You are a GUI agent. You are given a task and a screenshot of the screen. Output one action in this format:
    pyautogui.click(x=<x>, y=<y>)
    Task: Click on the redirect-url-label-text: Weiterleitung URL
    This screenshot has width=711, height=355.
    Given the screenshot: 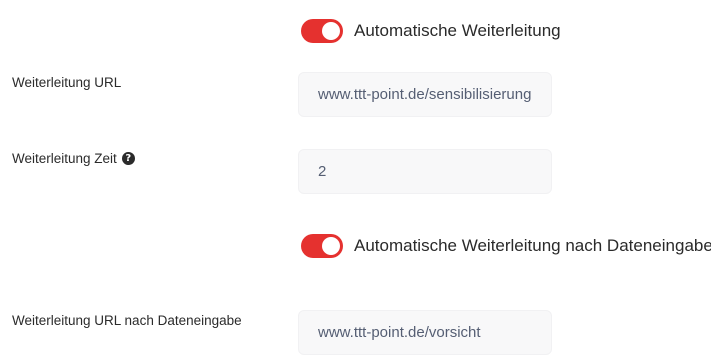 What is the action you would take?
    pyautogui.click(x=67, y=82)
    